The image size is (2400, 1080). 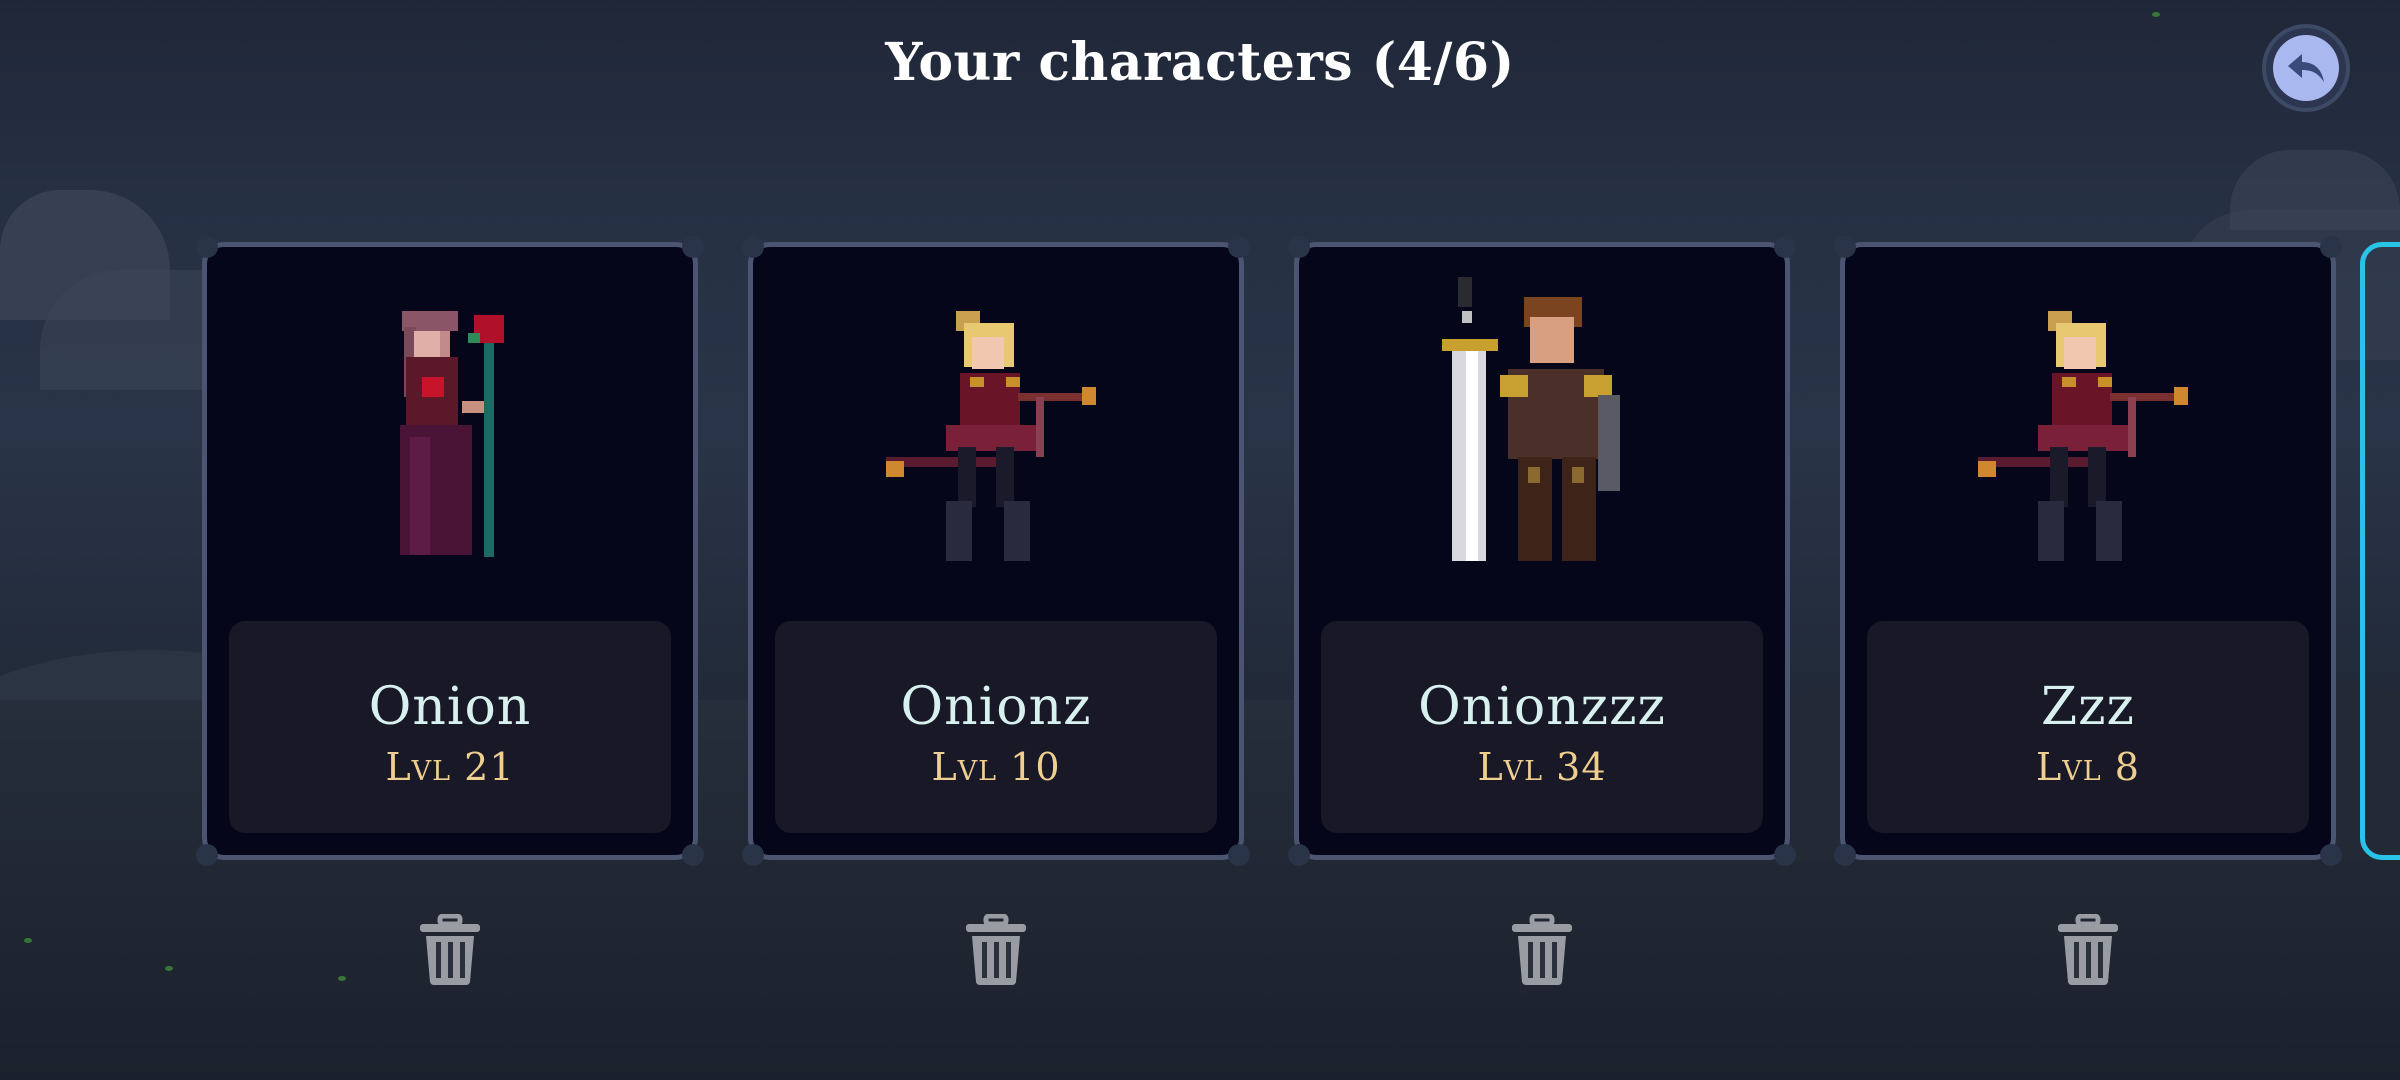 What do you see at coordinates (996, 767) in the screenshot?
I see `character-level: Lvl 10` at bounding box center [996, 767].